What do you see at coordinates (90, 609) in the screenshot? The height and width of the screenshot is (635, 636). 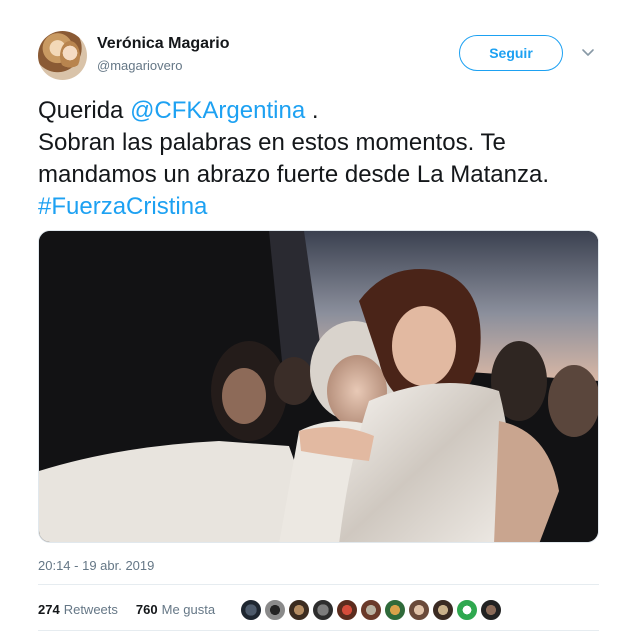 I see `retweets-label: Retweets` at bounding box center [90, 609].